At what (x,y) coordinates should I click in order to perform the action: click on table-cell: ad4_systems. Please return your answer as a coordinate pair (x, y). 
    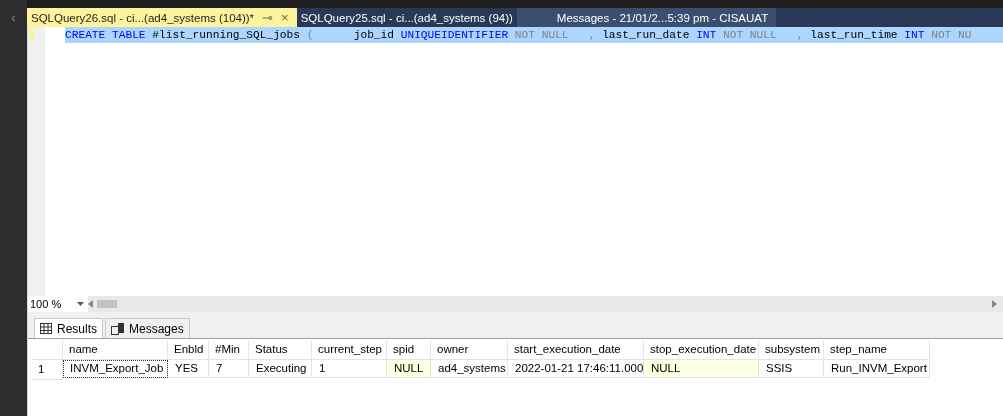
    Looking at the image, I should click on (469, 369).